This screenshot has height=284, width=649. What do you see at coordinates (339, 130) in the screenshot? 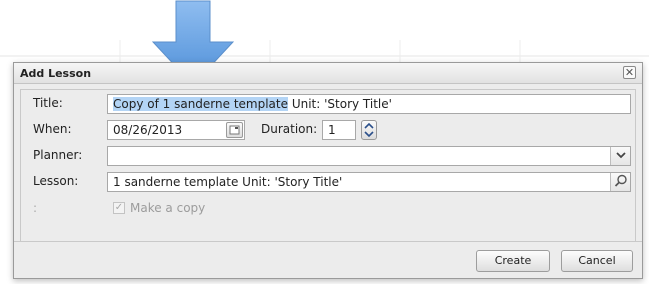
I see `duration-input: 1` at bounding box center [339, 130].